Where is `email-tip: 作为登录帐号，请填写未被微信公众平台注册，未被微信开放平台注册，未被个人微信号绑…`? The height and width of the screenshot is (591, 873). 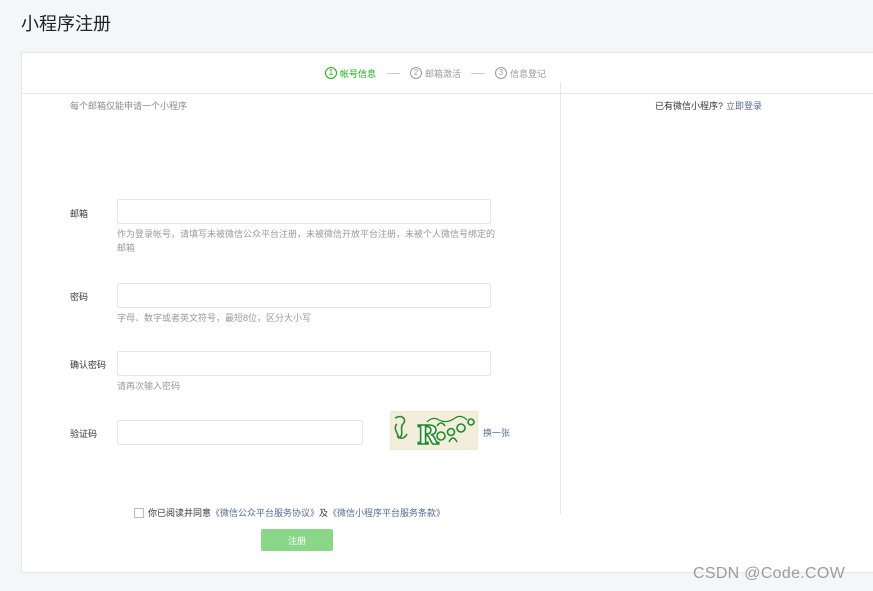 email-tip: 作为登录帐号，请填写未被微信公众平台注册，未被微信开放平台注册，未被个人微信号绑… is located at coordinates (306, 241).